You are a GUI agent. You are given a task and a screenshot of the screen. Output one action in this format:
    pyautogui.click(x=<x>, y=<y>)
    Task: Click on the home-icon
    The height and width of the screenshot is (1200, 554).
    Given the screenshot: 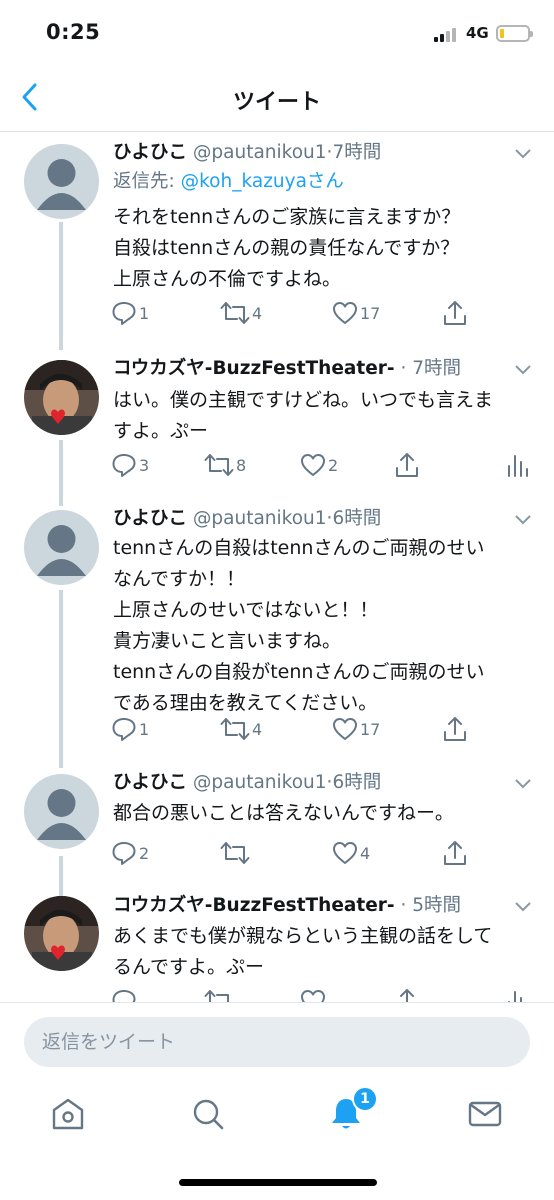 What is the action you would take?
    pyautogui.click(x=68, y=1114)
    